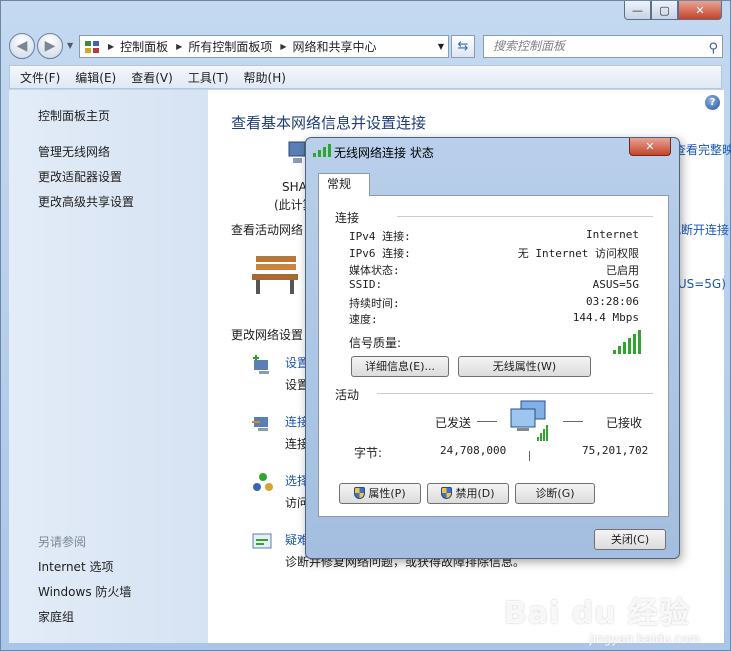 Image resolution: width=731 pixels, height=651 pixels. I want to click on menu-tools: 工具(T), so click(208, 77).